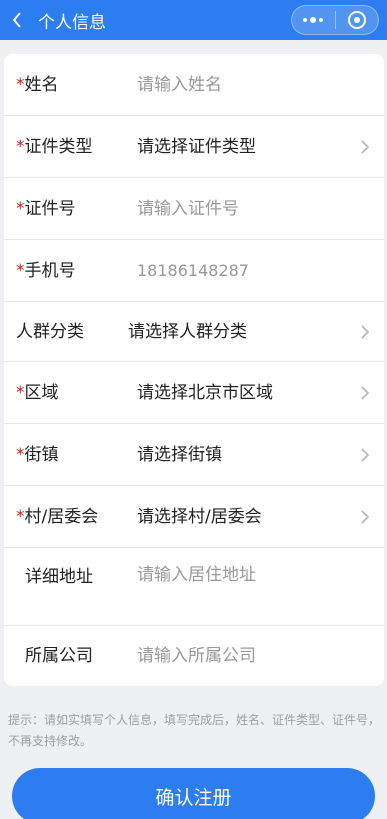  I want to click on company-row: 所属公司 请输入所属公司, so click(194, 656).